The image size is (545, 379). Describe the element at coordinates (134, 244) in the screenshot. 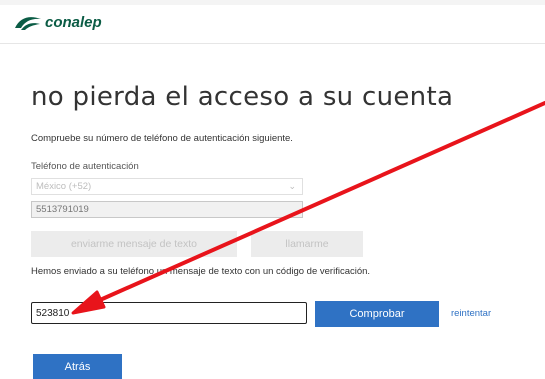

I see `send-text-button: enviarme mensaje de texto` at that location.